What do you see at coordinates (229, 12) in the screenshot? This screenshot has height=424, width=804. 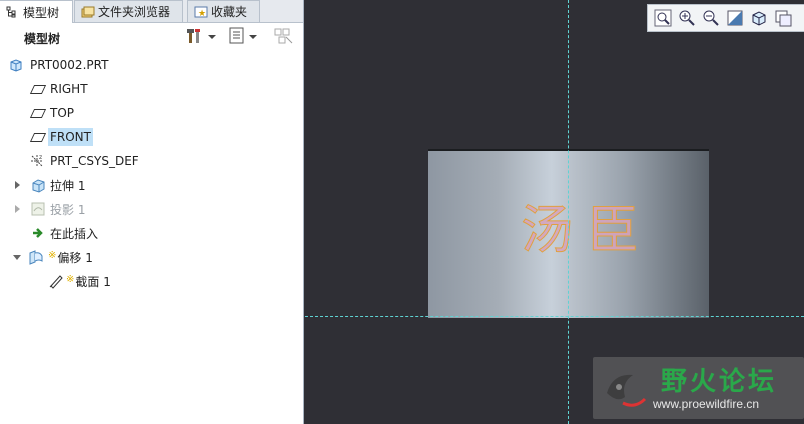 I see `tab-label: 收藏夹` at bounding box center [229, 12].